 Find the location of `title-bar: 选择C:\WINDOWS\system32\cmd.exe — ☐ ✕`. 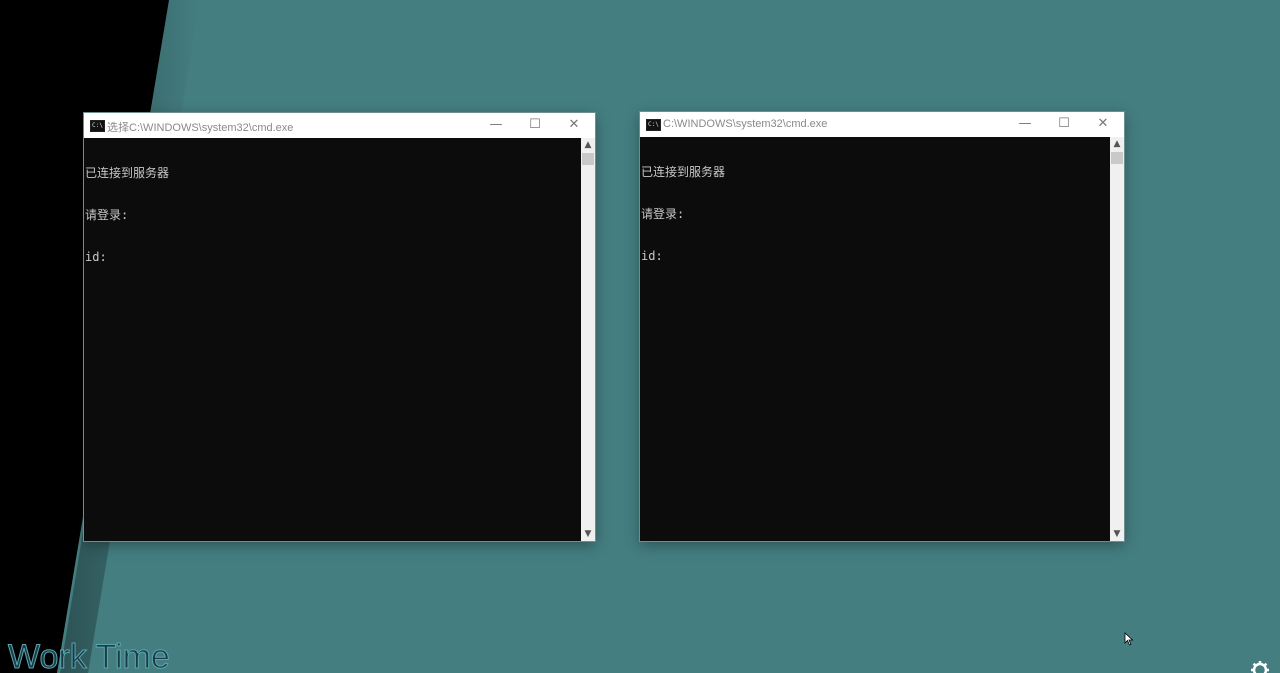

title-bar: 选择C:\WINDOWS\system32\cmd.exe — ☐ ✕ is located at coordinates (339, 125).